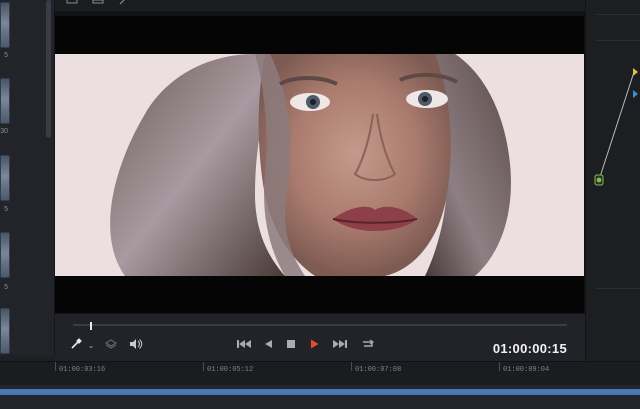 This screenshot has height=409, width=640. What do you see at coordinates (124, 3) in the screenshot?
I see `magic-wand-icon` at bounding box center [124, 3].